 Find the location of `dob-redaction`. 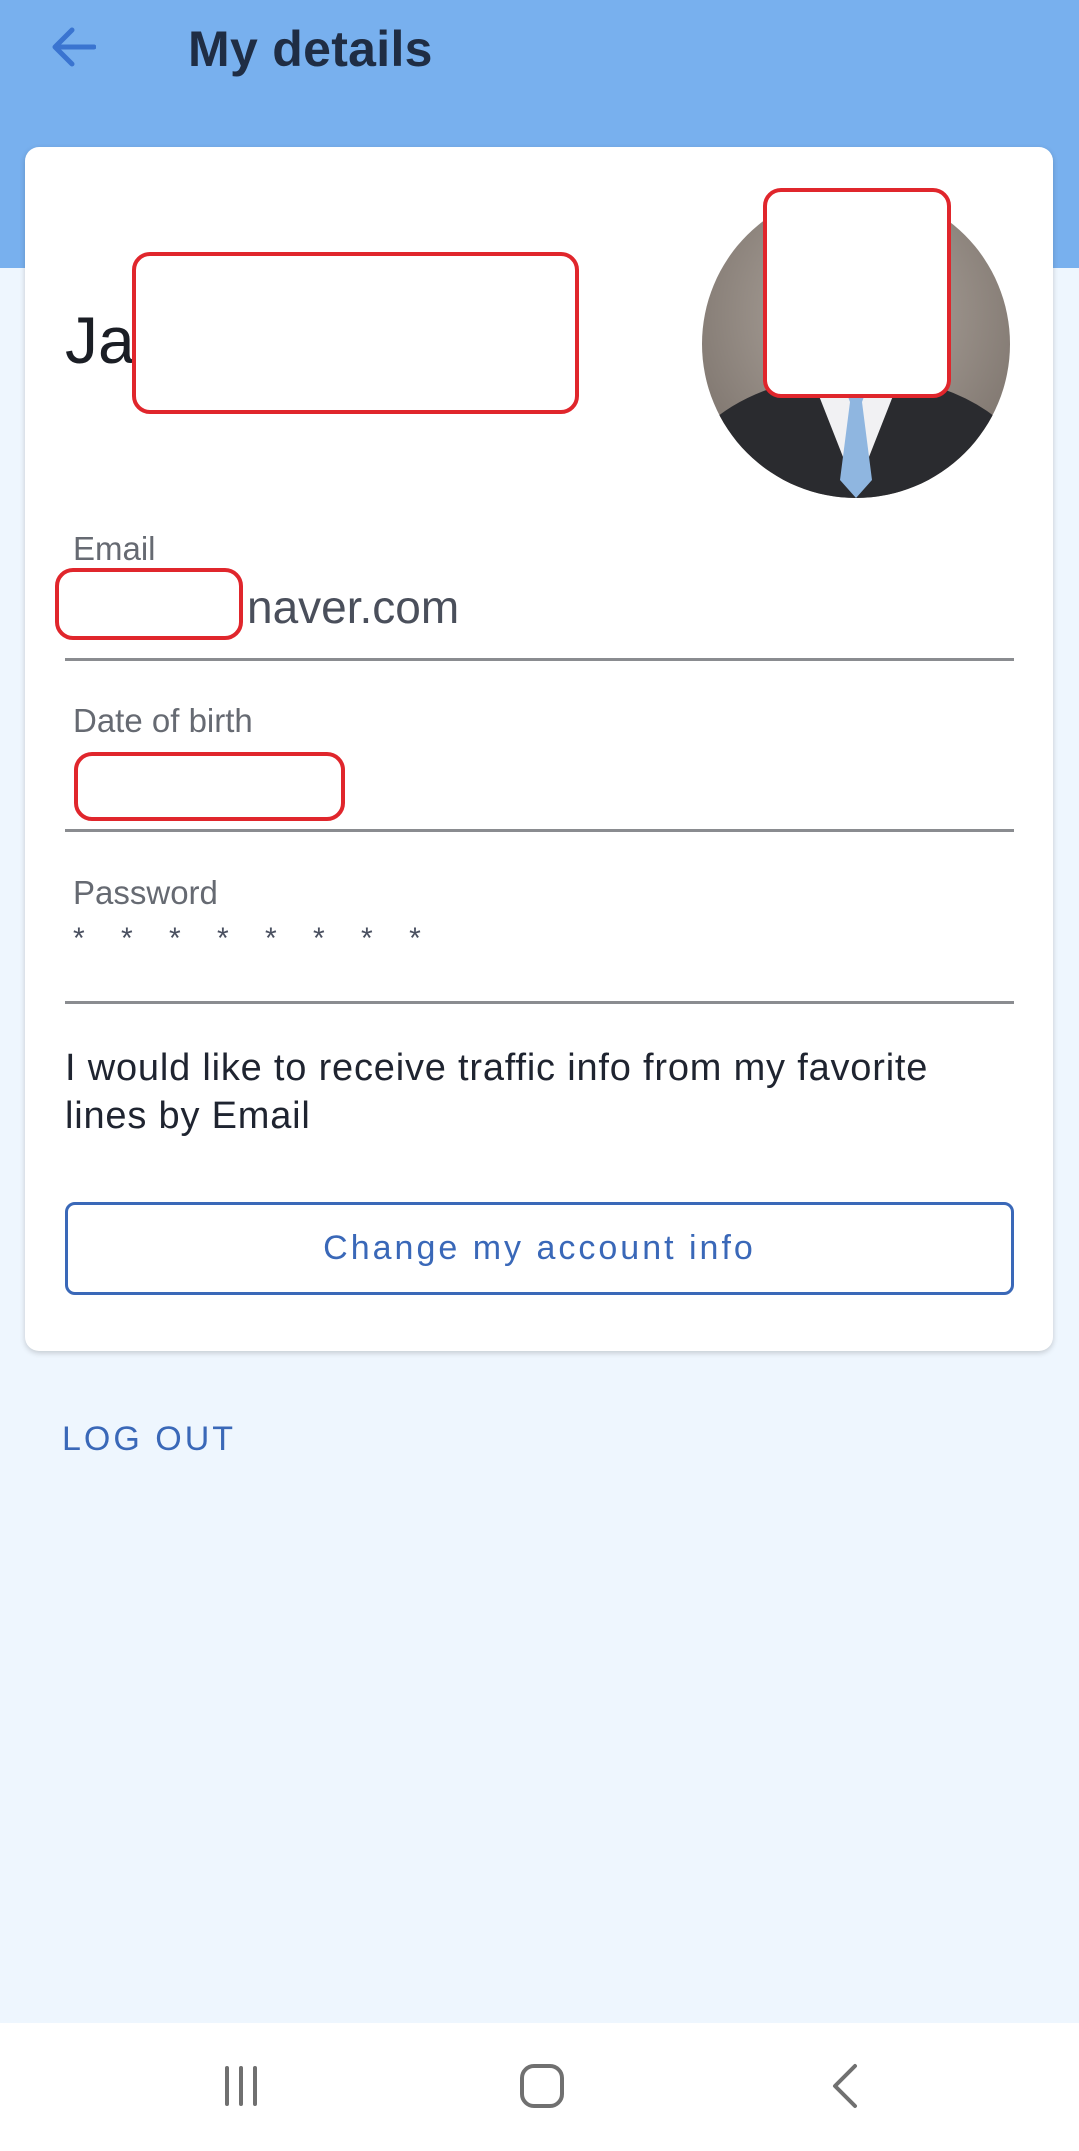

dob-redaction is located at coordinates (209, 786).